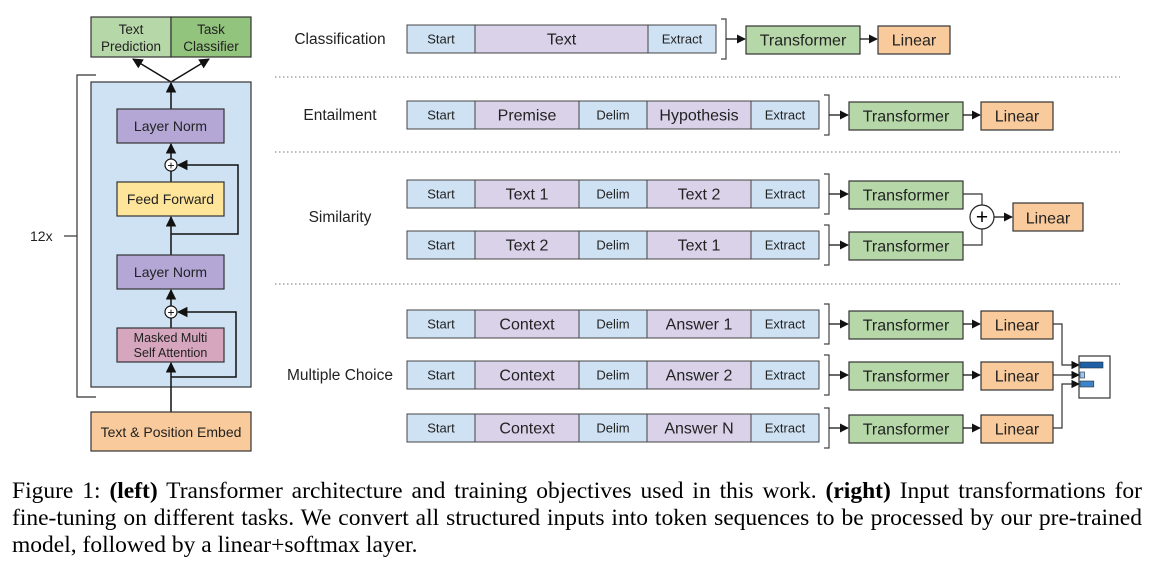  I want to click on token-label-answer-n: Answer N, so click(698, 429).